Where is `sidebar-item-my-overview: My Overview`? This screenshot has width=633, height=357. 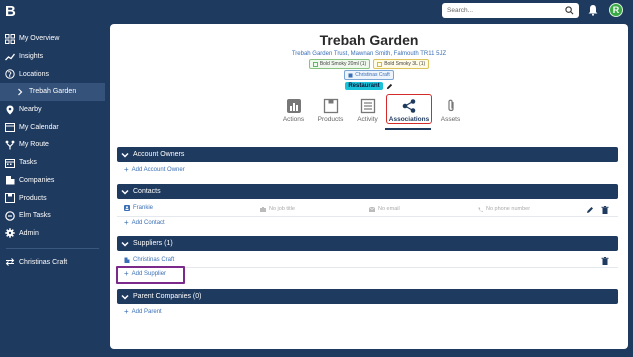
sidebar-item-my-overview: My Overview is located at coordinates (52, 39).